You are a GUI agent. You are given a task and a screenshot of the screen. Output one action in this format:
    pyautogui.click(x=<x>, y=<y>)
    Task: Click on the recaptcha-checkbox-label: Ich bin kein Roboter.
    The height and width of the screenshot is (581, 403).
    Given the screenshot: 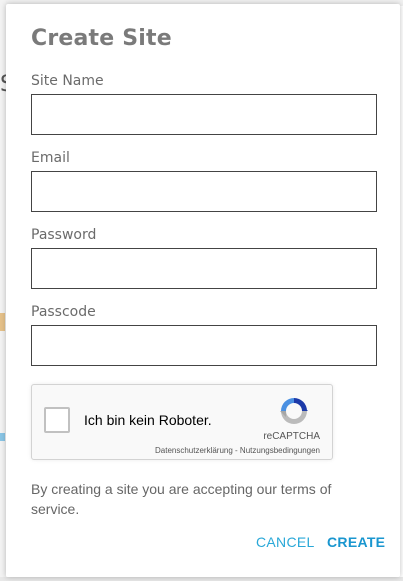 What is the action you would take?
    pyautogui.click(x=148, y=420)
    